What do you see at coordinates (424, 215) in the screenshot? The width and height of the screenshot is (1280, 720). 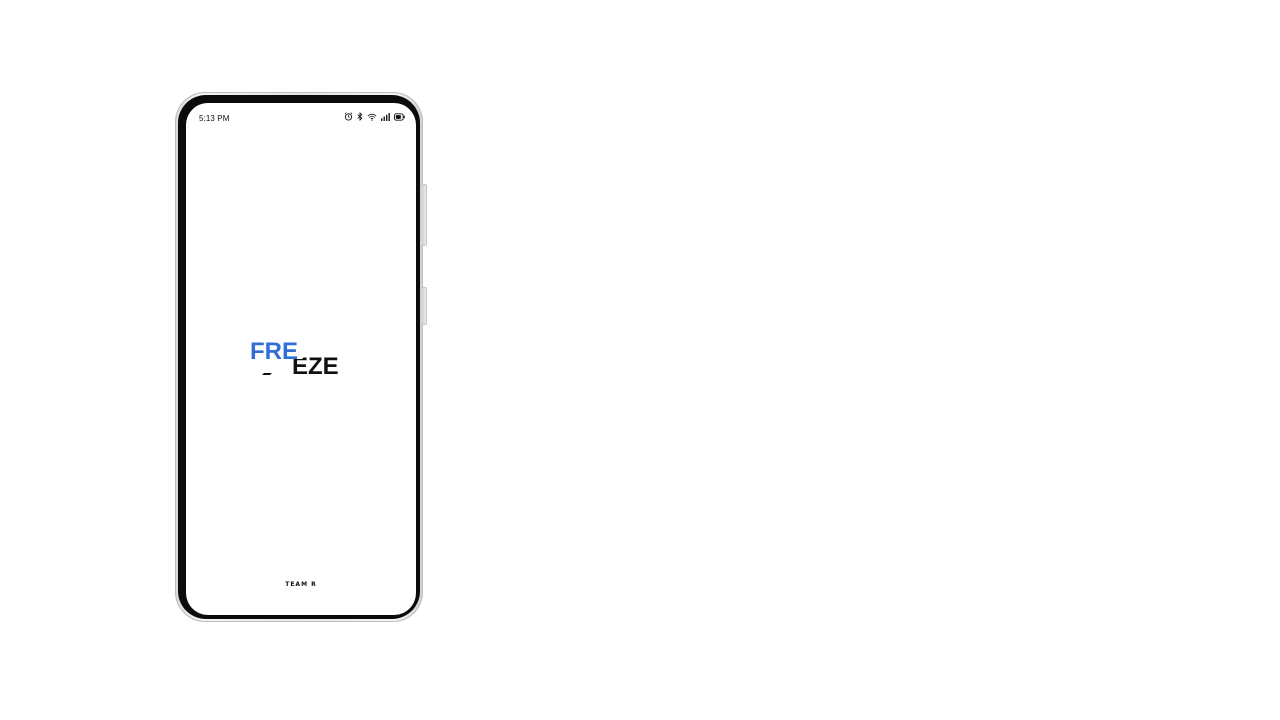 I see `volume-button` at bounding box center [424, 215].